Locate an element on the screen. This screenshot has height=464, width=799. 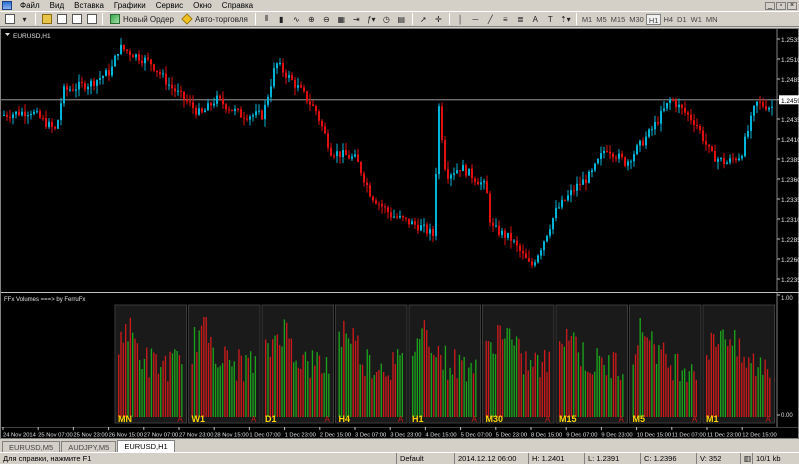
chart-shift-button: ⇥ is located at coordinates (356, 19).